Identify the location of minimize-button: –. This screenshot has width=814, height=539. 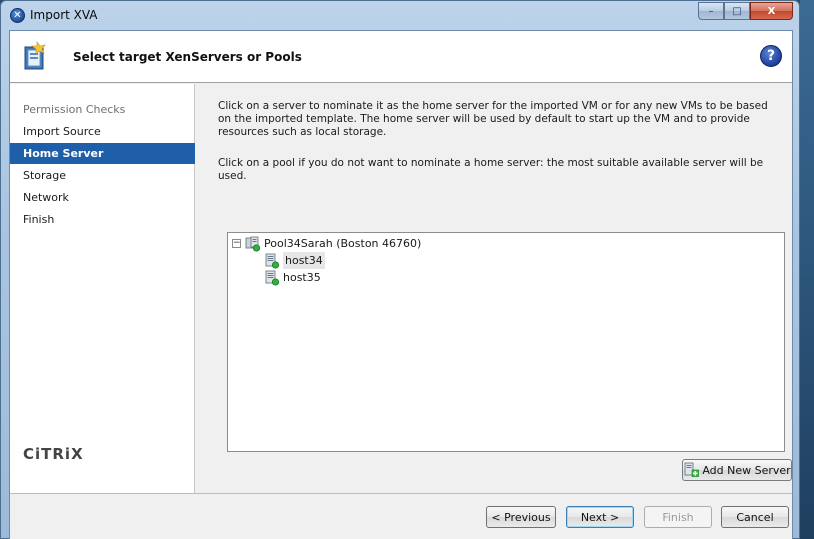
(711, 11).